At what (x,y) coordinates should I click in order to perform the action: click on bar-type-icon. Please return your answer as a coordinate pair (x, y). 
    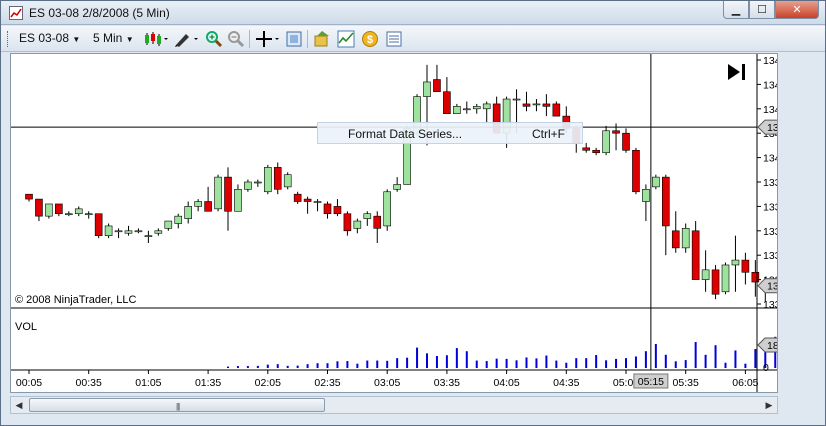
    Looking at the image, I should click on (156, 39).